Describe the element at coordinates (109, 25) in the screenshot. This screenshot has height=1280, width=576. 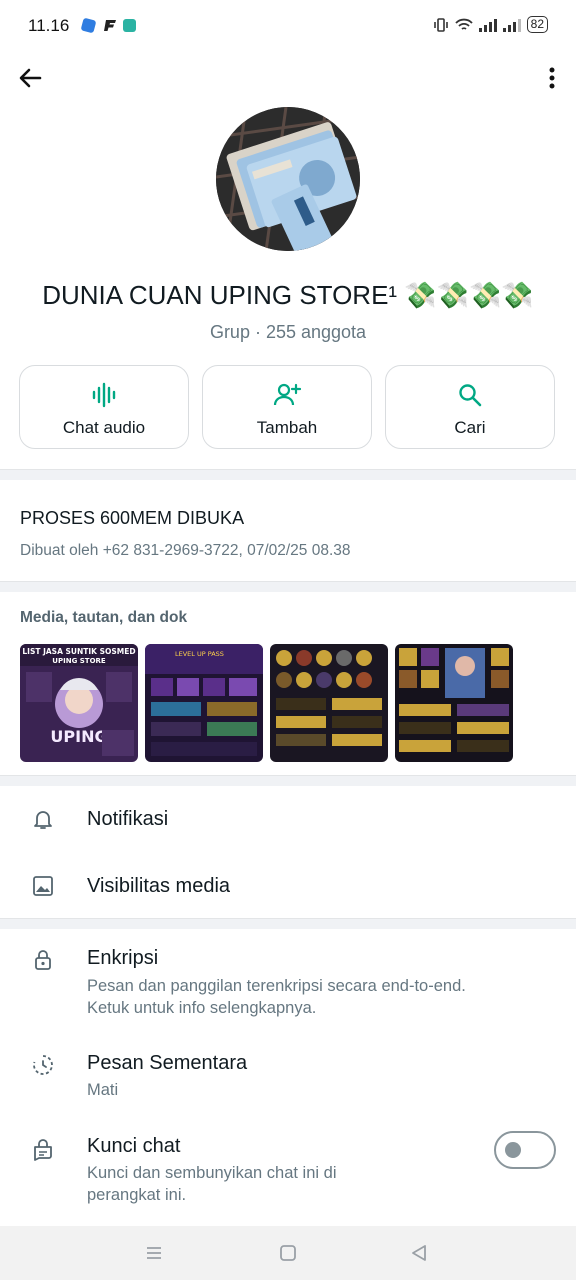
I see `app-f-icon` at that location.